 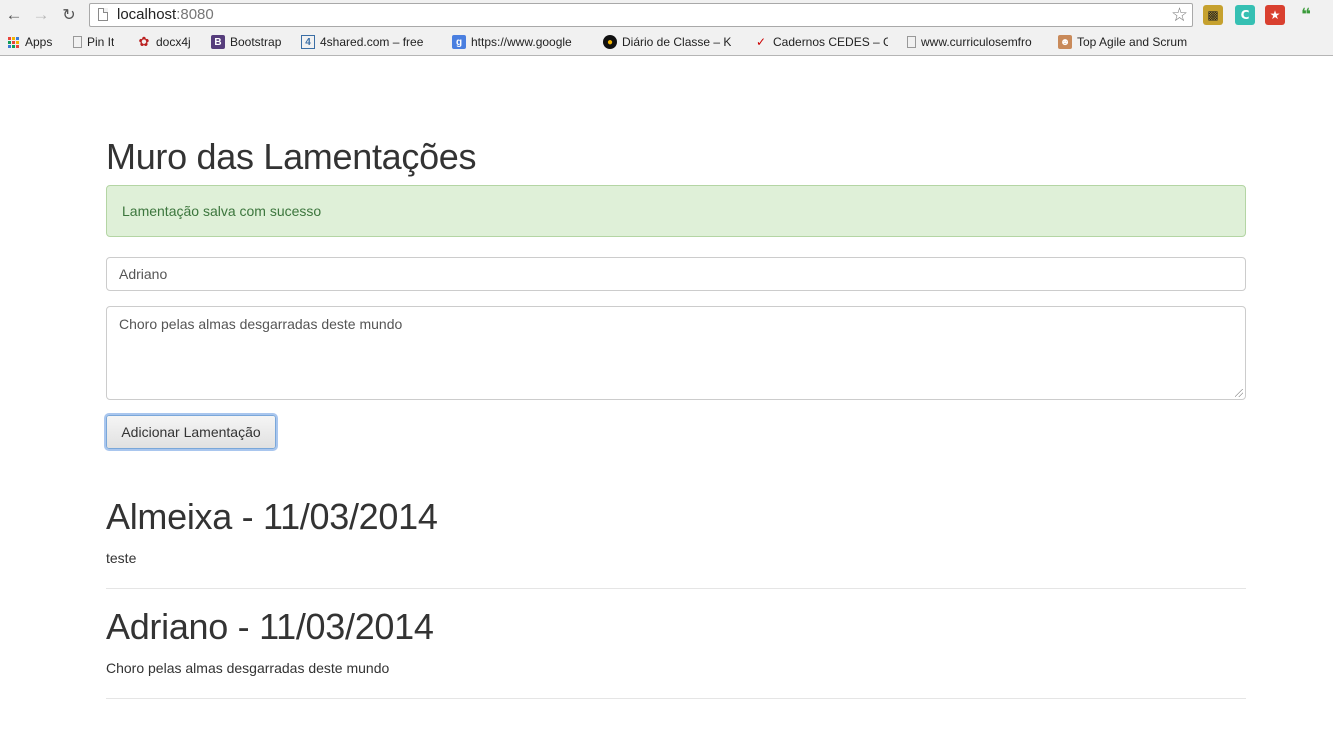 I want to click on extension-bookmark-icon: ★, so click(x=1275, y=15).